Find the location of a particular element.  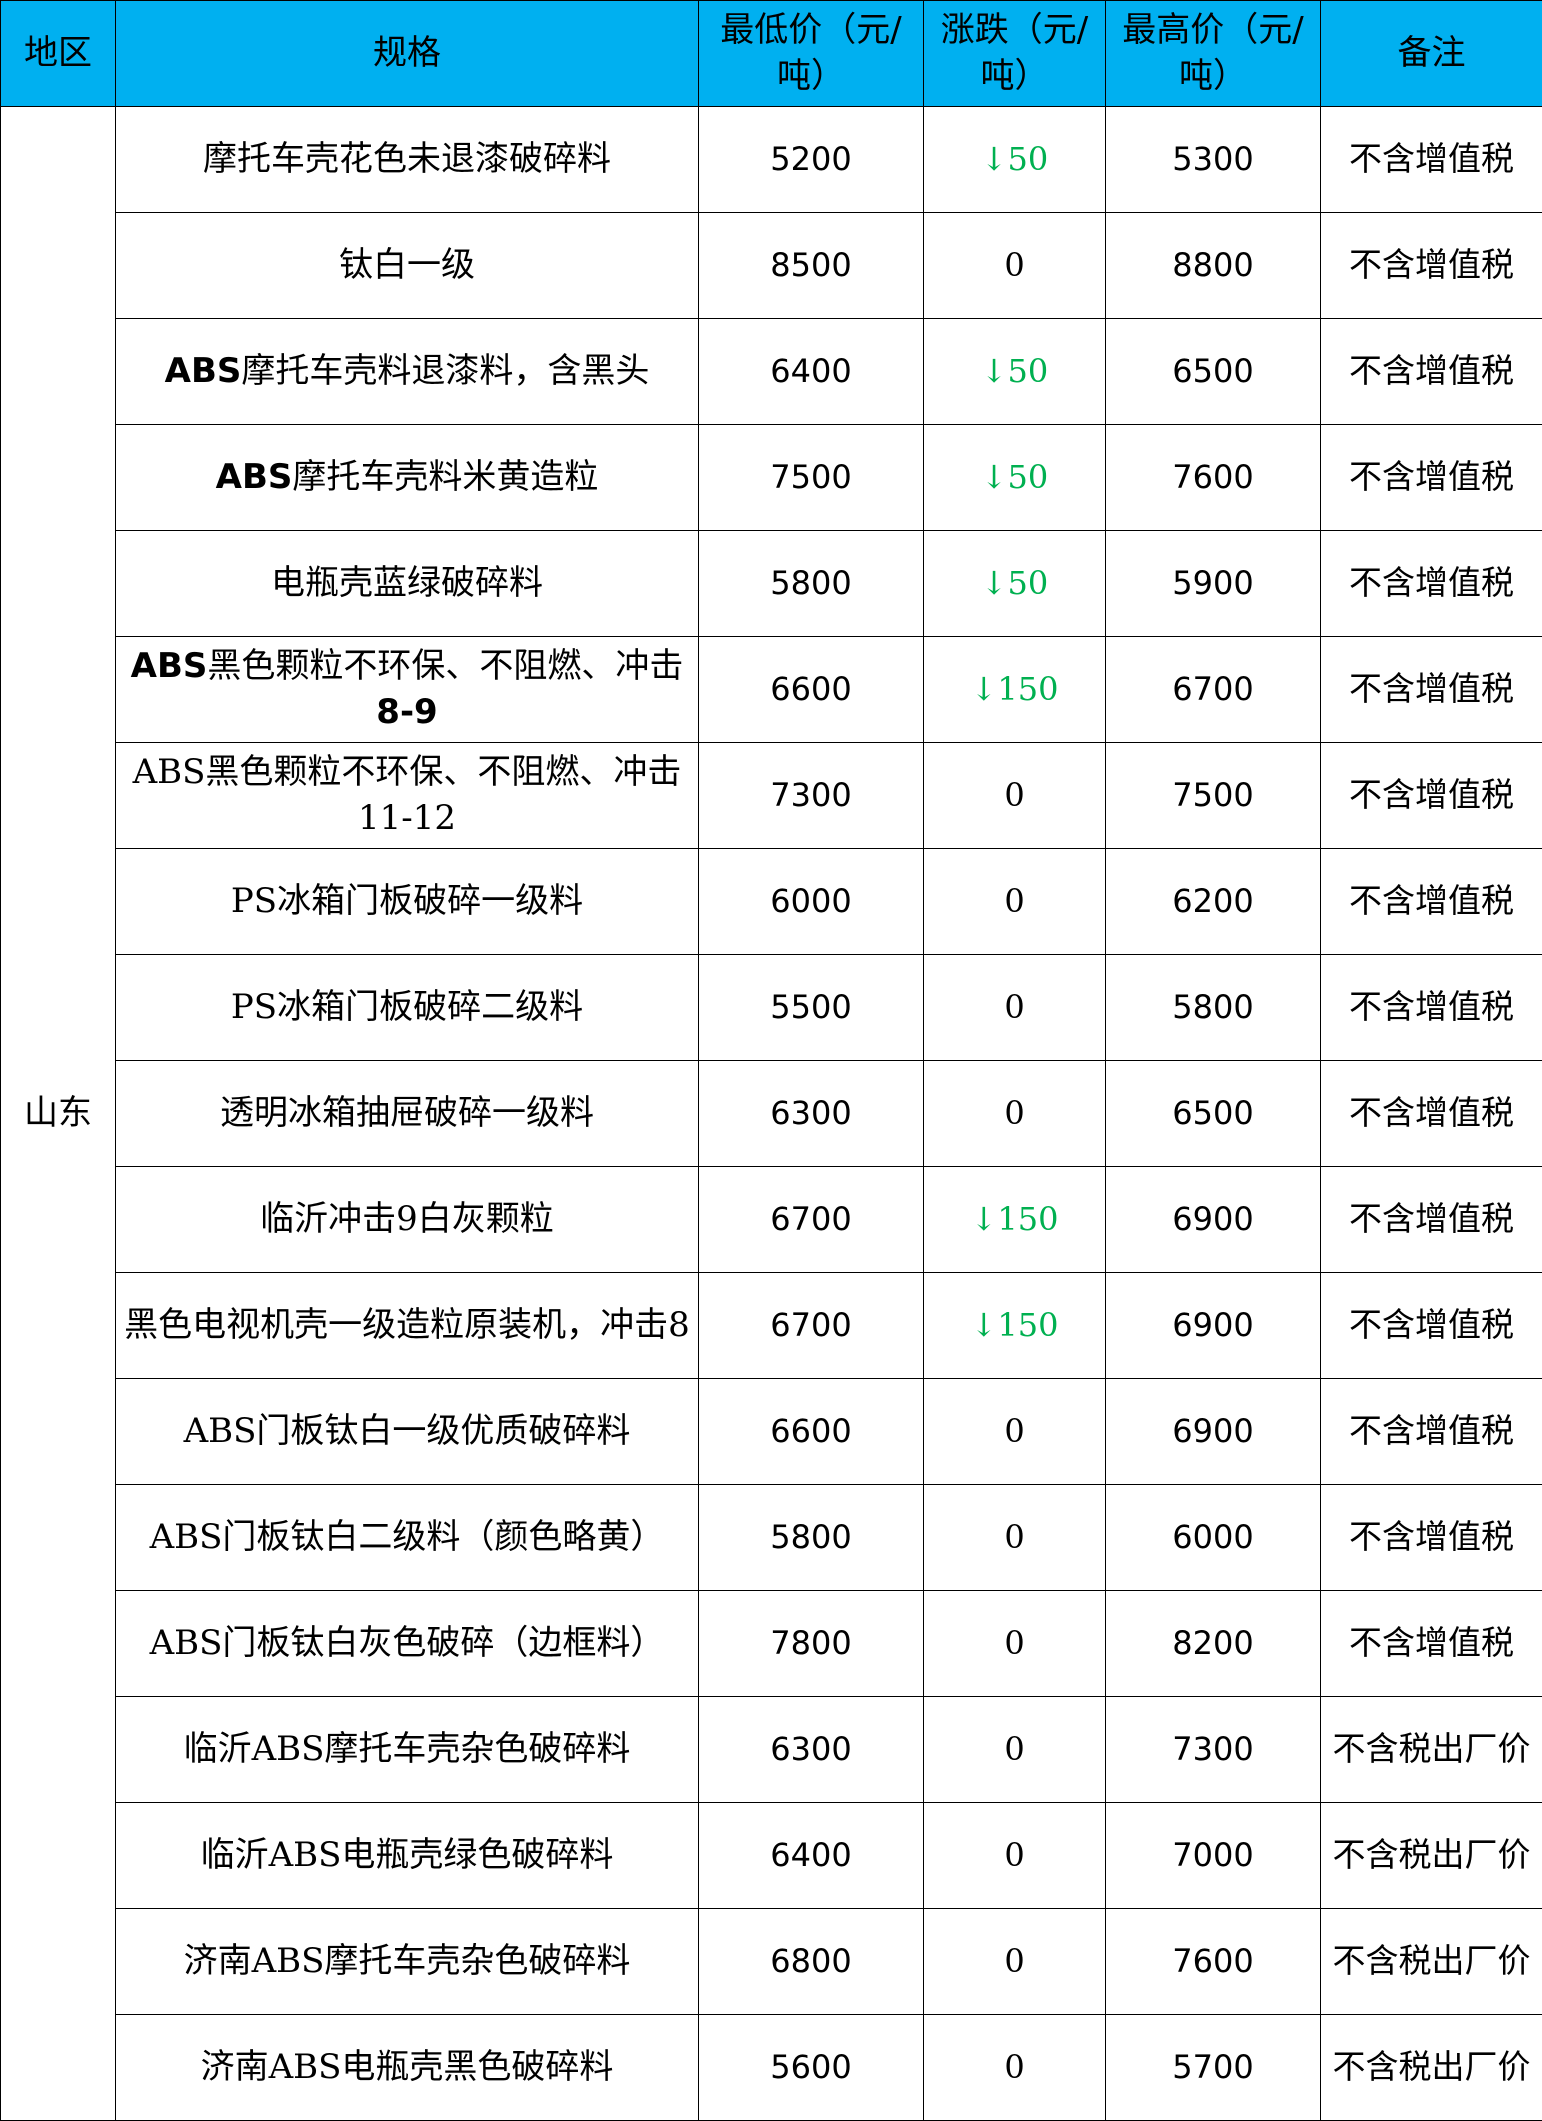

spec-cell: 钛白一级 is located at coordinates (407, 265).